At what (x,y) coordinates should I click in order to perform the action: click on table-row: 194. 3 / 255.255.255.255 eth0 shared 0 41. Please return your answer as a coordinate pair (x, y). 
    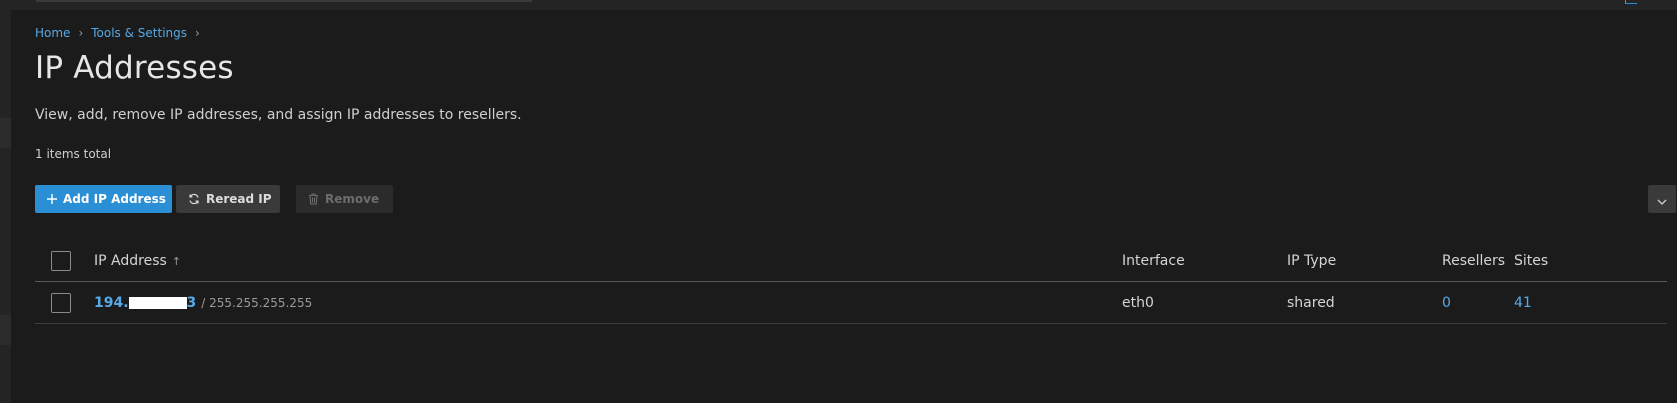
    Looking at the image, I should click on (851, 303).